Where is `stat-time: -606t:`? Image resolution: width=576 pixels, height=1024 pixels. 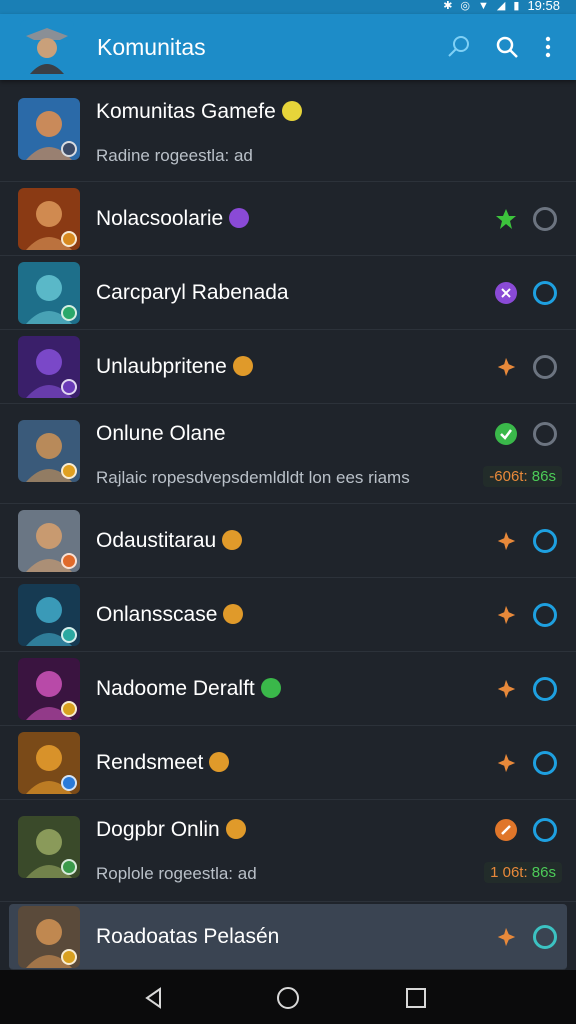 stat-time: -606t: is located at coordinates (508, 476).